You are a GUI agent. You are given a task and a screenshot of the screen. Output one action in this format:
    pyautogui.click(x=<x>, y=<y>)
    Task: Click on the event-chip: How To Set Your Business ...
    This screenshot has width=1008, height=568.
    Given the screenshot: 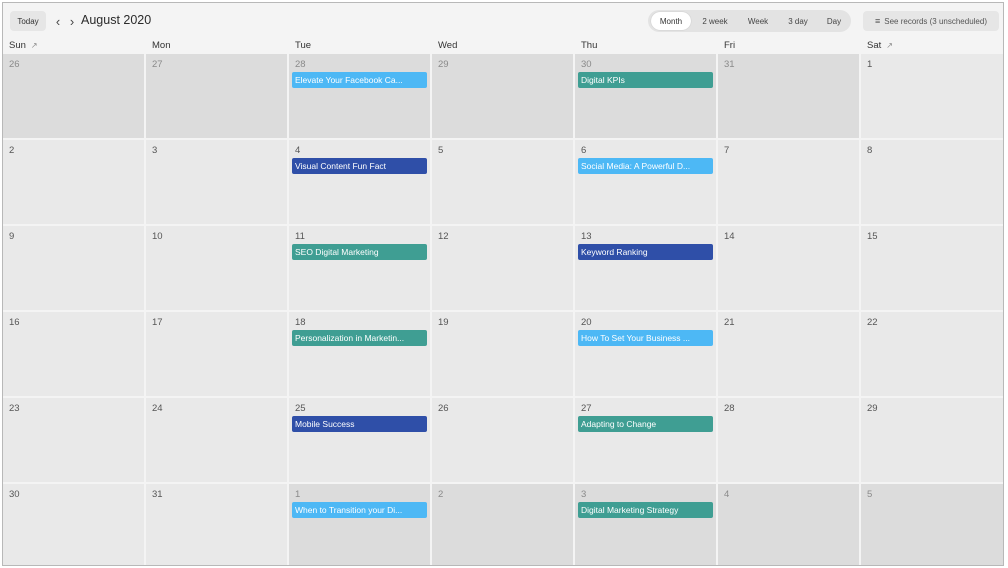 What is the action you would take?
    pyautogui.click(x=645, y=338)
    